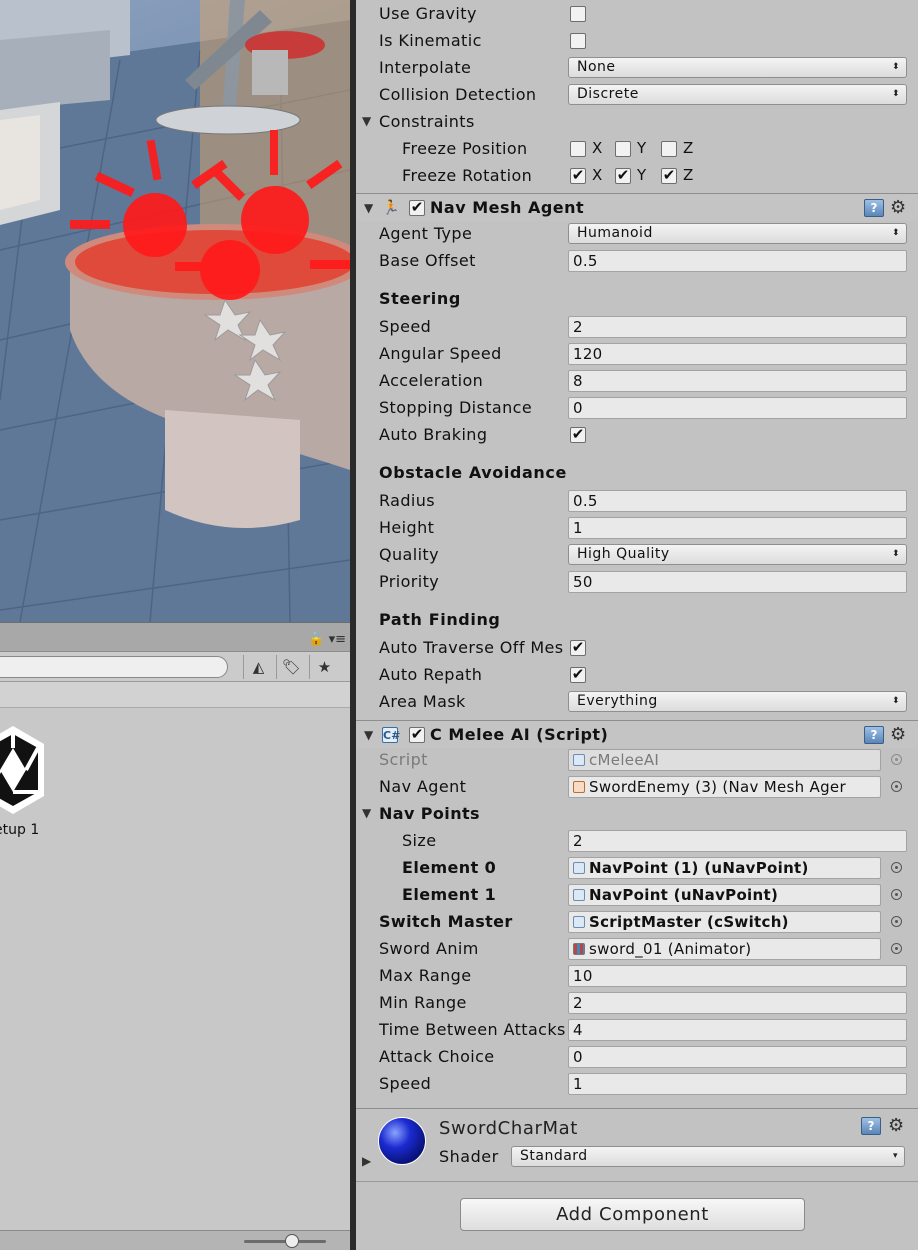 The width and height of the screenshot is (918, 1250). What do you see at coordinates (19, 830) in the screenshot?
I see `asset-label: etup 1` at bounding box center [19, 830].